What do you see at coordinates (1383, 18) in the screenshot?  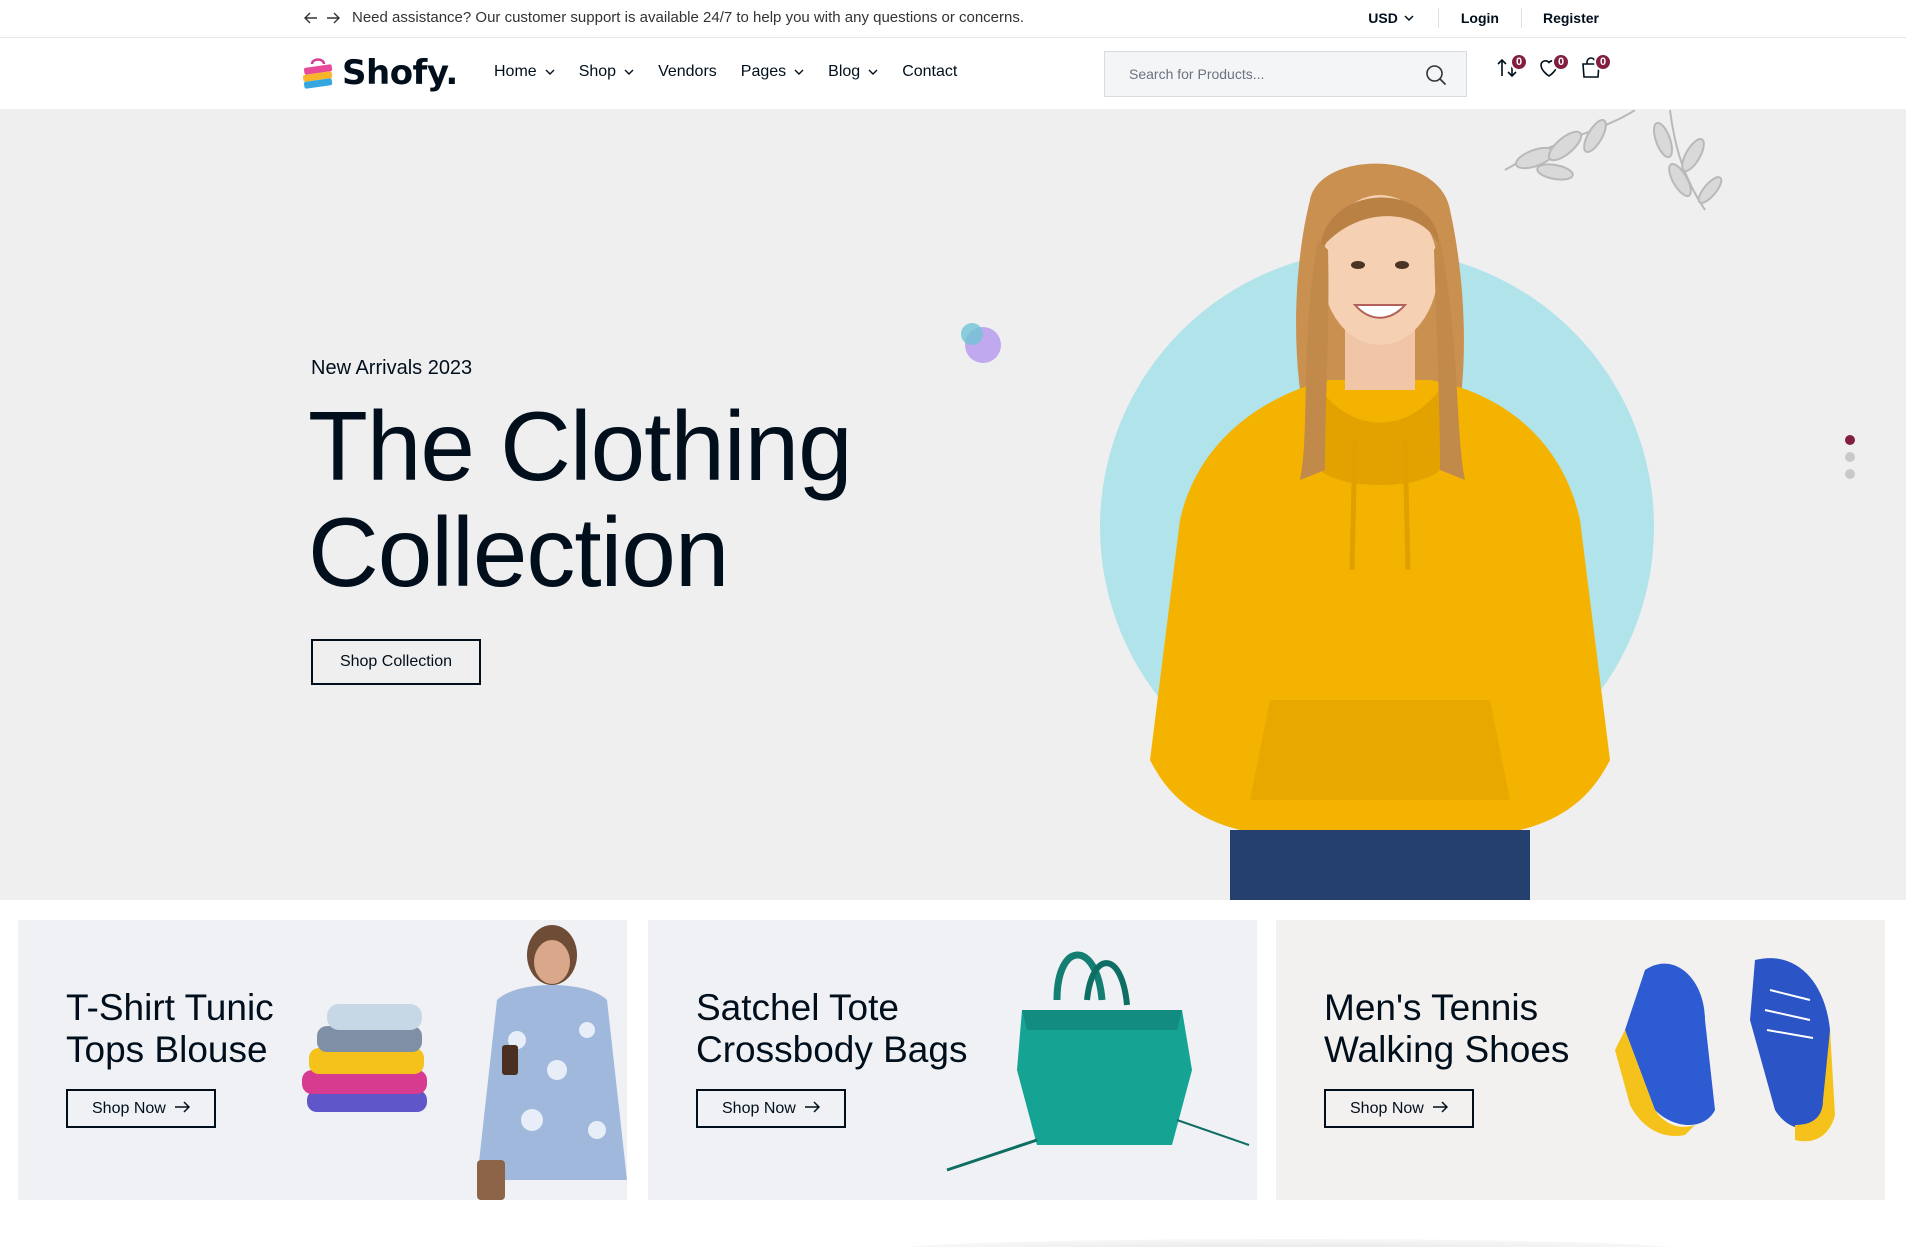 I see `currency-label: USD` at bounding box center [1383, 18].